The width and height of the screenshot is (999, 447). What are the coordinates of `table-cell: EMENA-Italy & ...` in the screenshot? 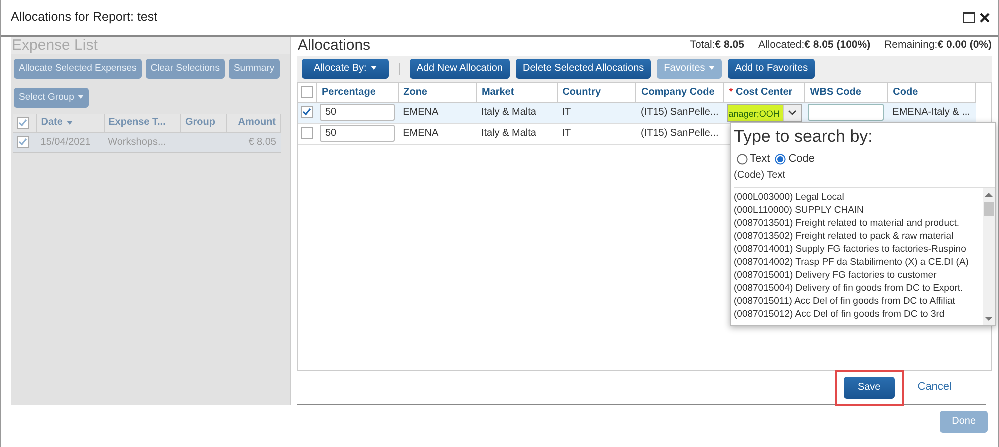 It's located at (931, 112).